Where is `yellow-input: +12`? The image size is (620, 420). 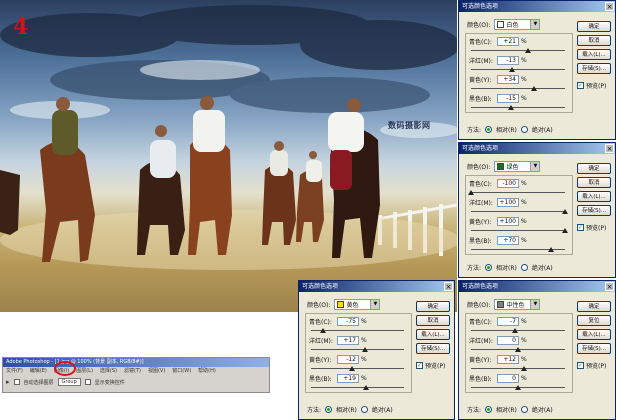 yellow-input: +12 is located at coordinates (508, 359).